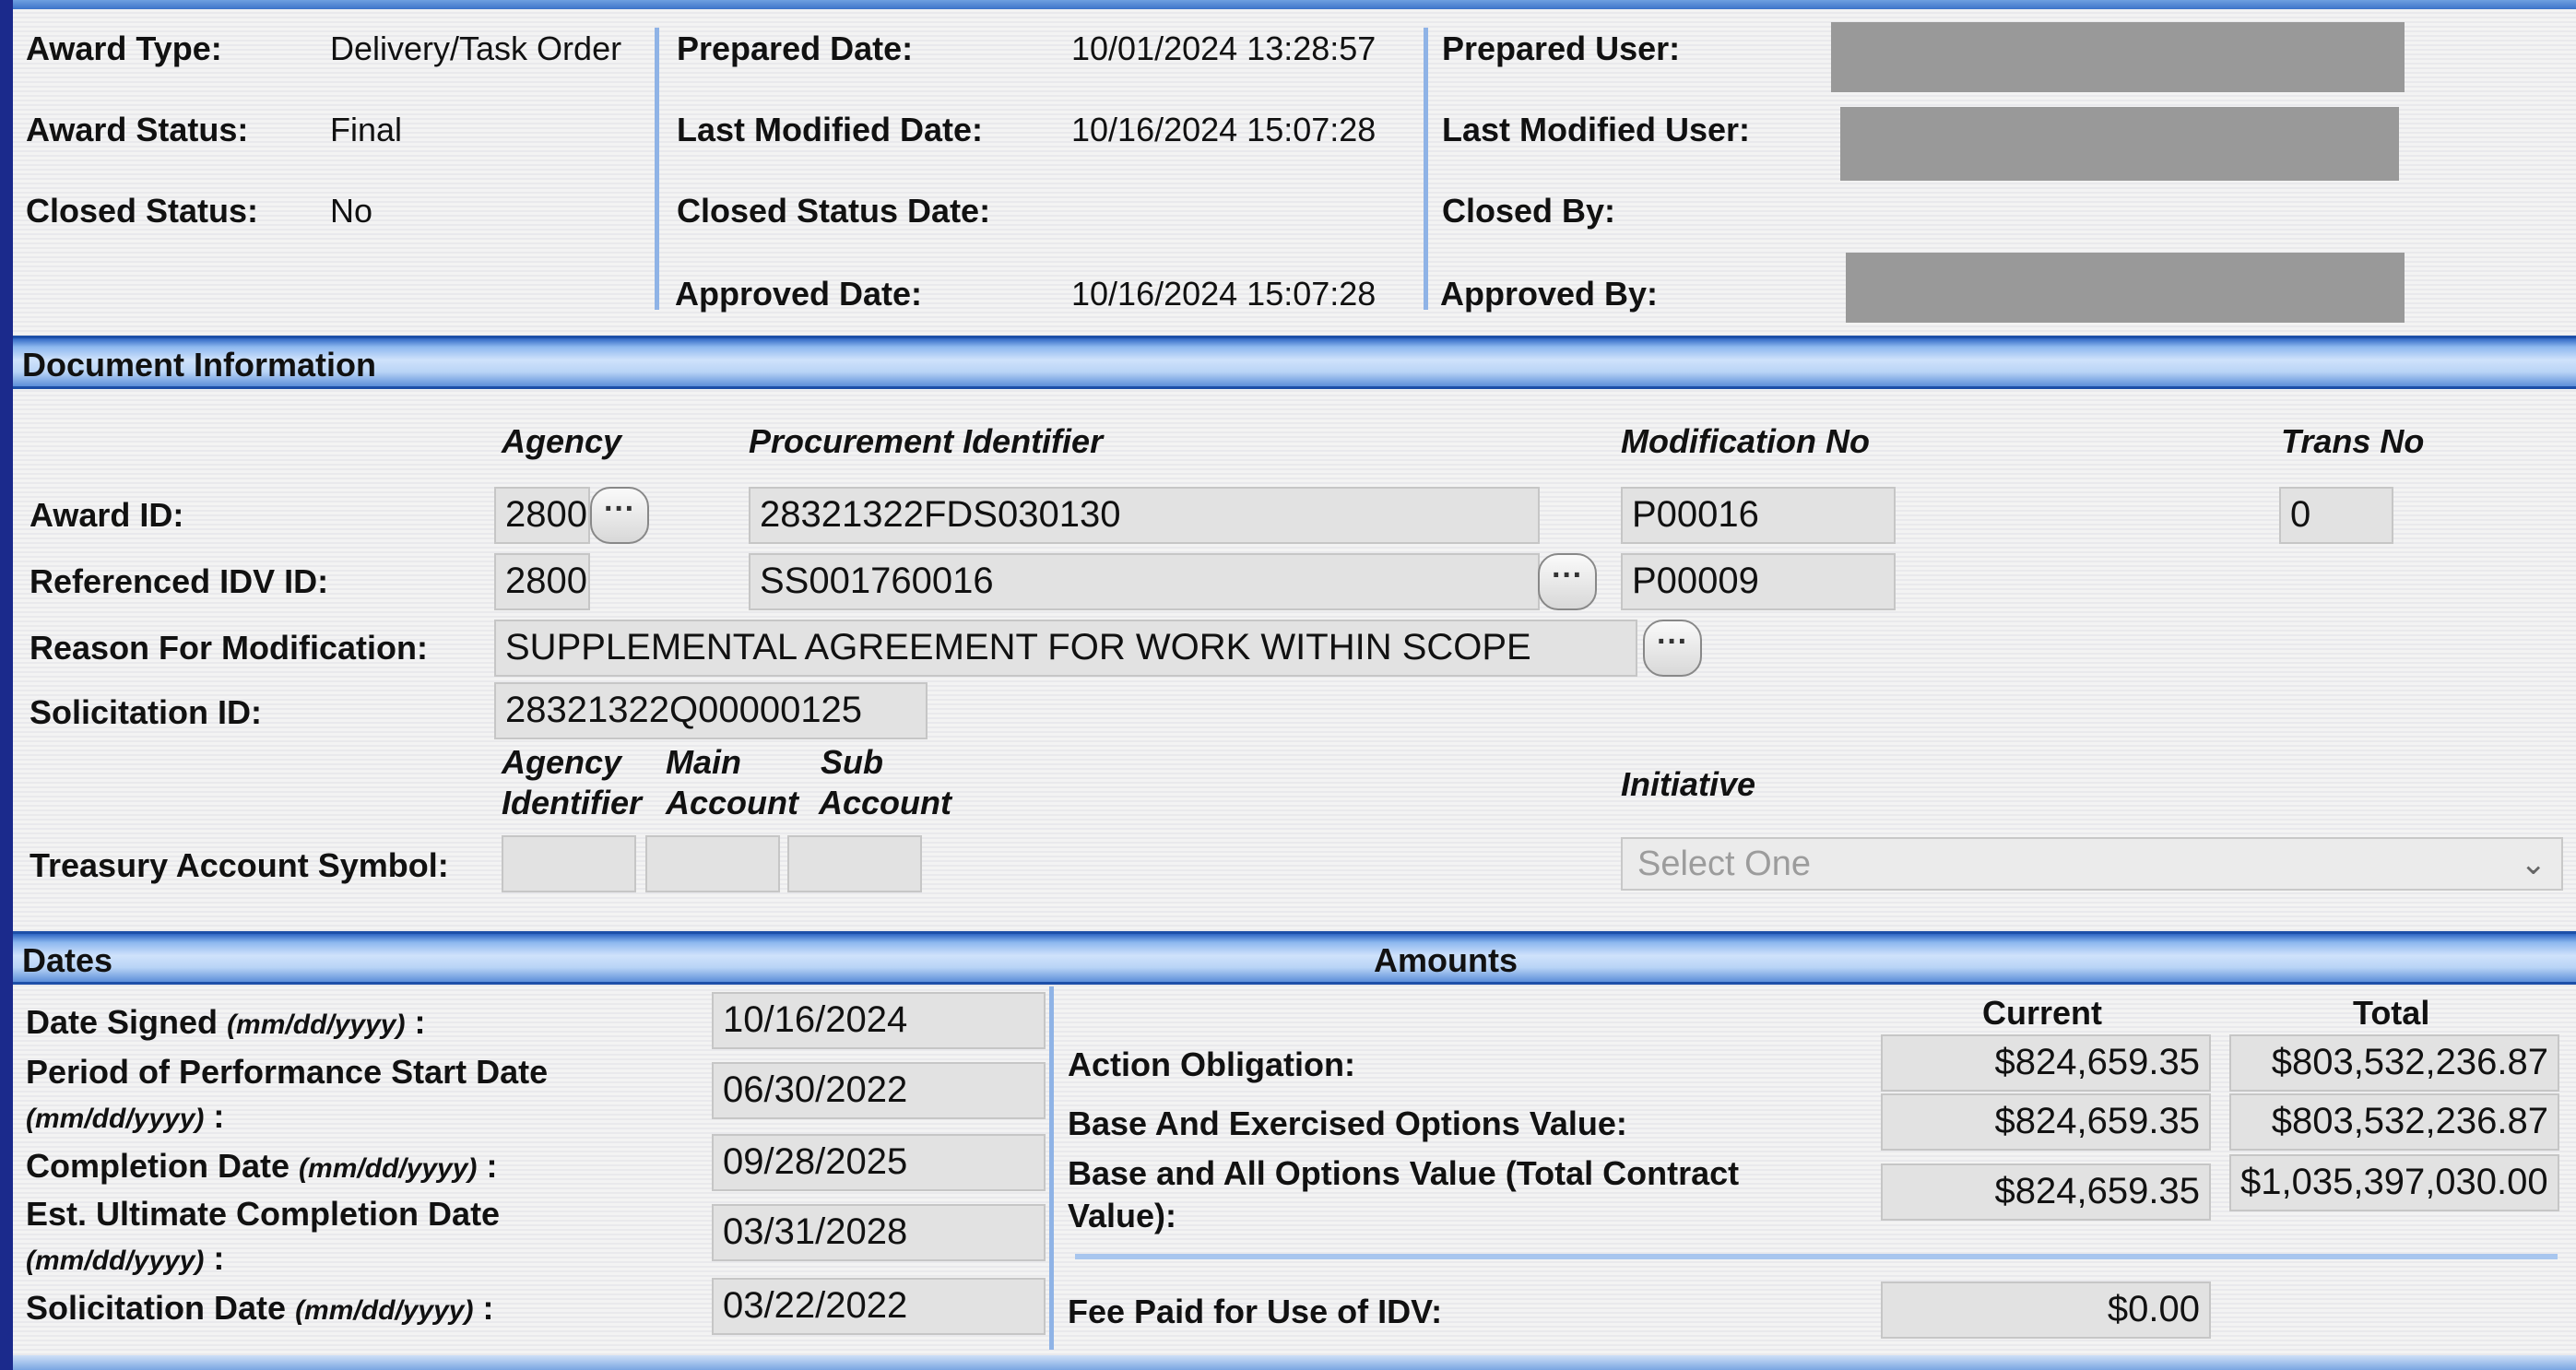  Describe the element at coordinates (2046, 1063) in the screenshot. I see `action-obligation-current-field: $824,659.35` at that location.